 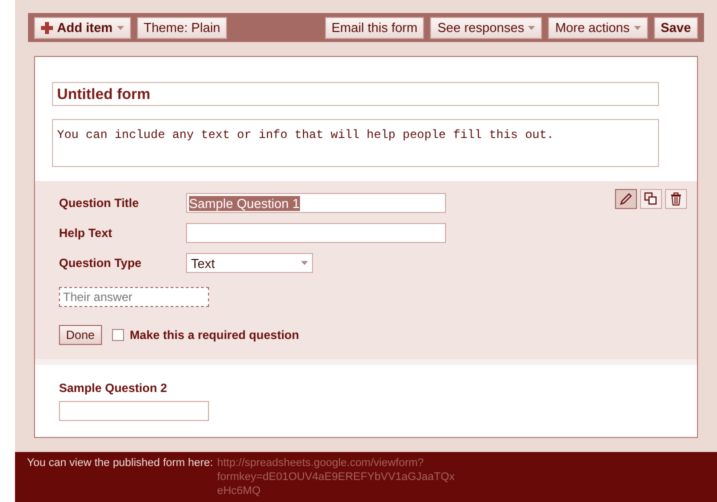 What do you see at coordinates (215, 335) in the screenshot?
I see `checkbox-label: Make this a required question` at bounding box center [215, 335].